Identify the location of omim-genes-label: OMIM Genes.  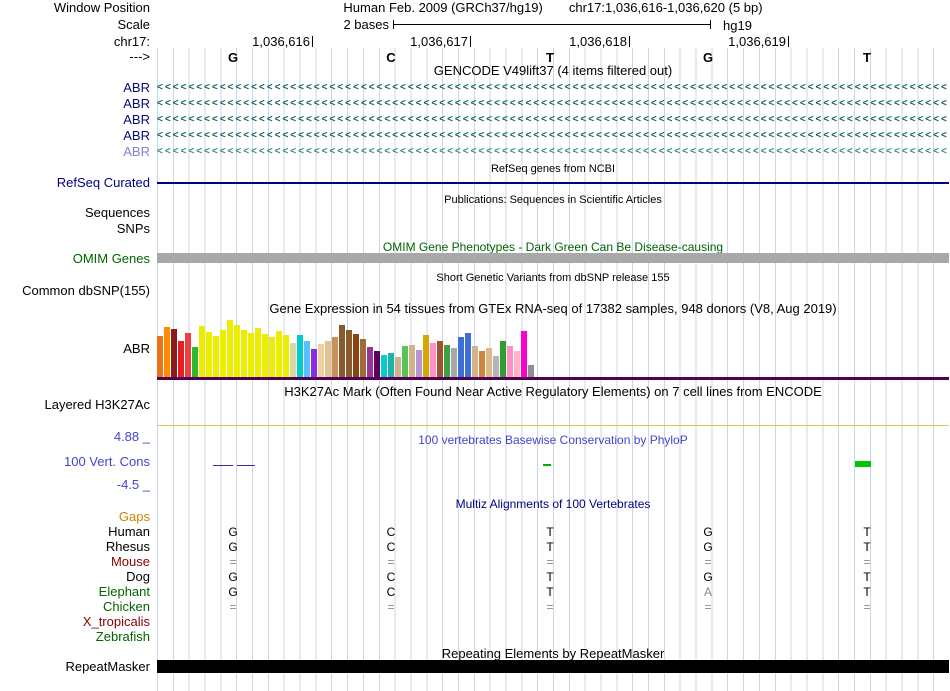
(111, 259).